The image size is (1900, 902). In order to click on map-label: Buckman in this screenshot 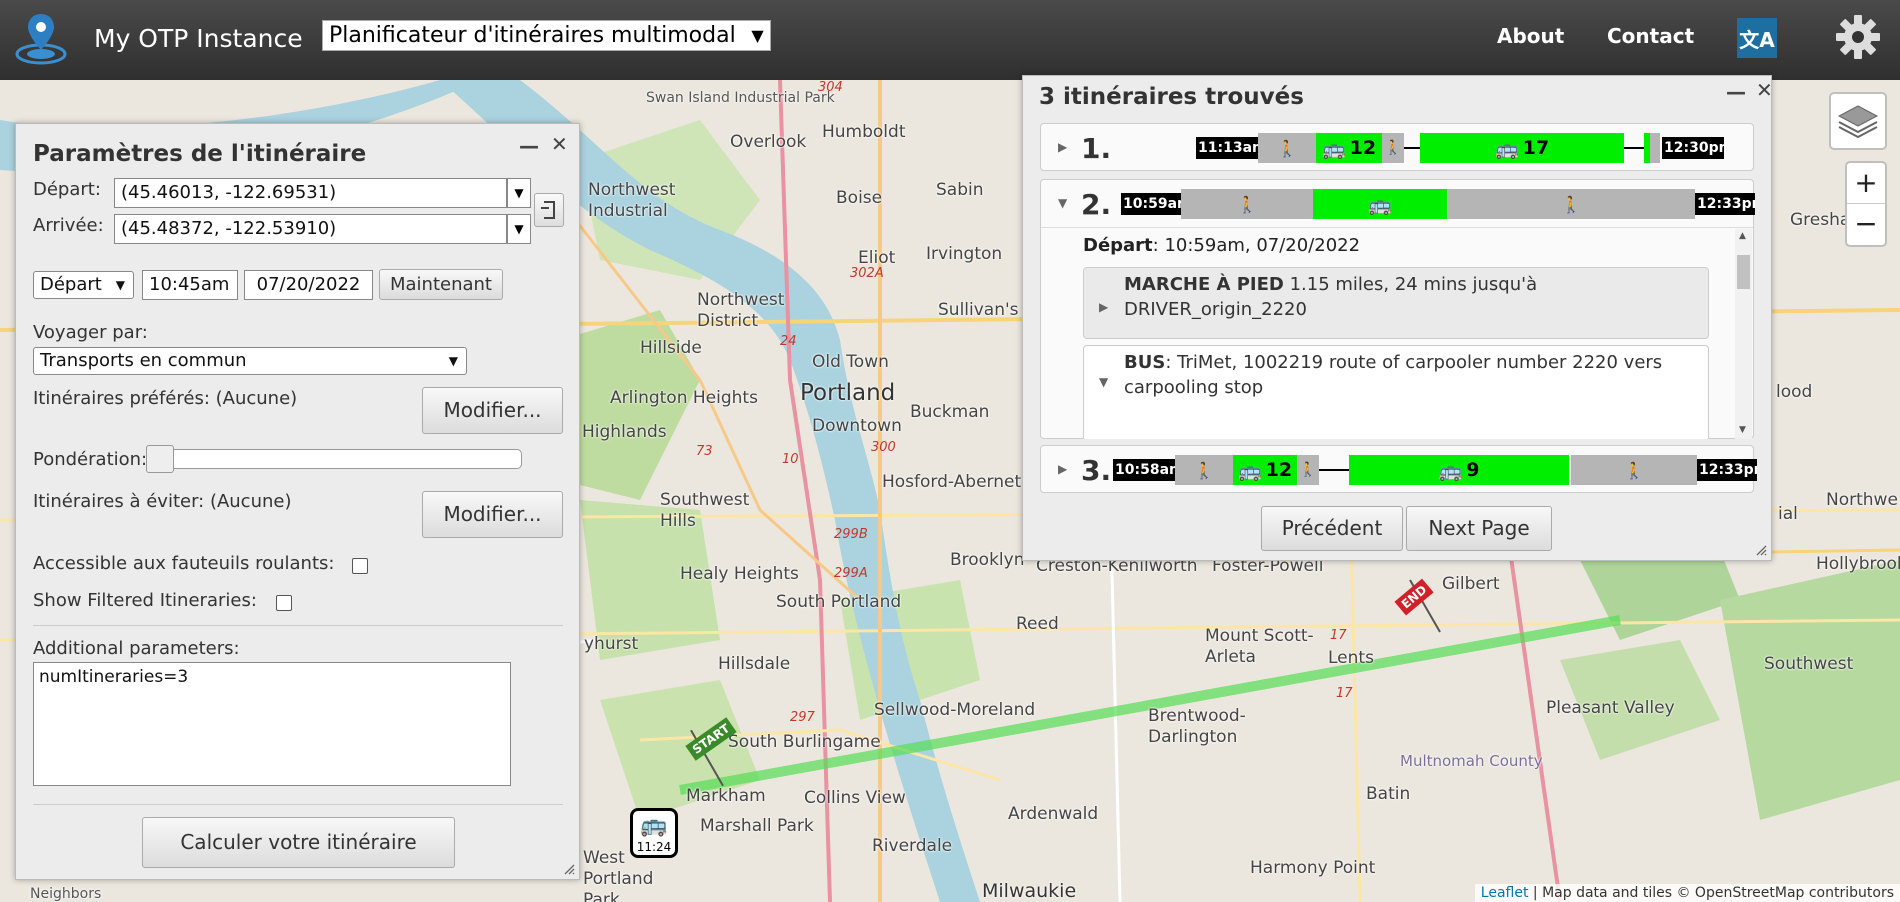, I will do `click(950, 412)`.